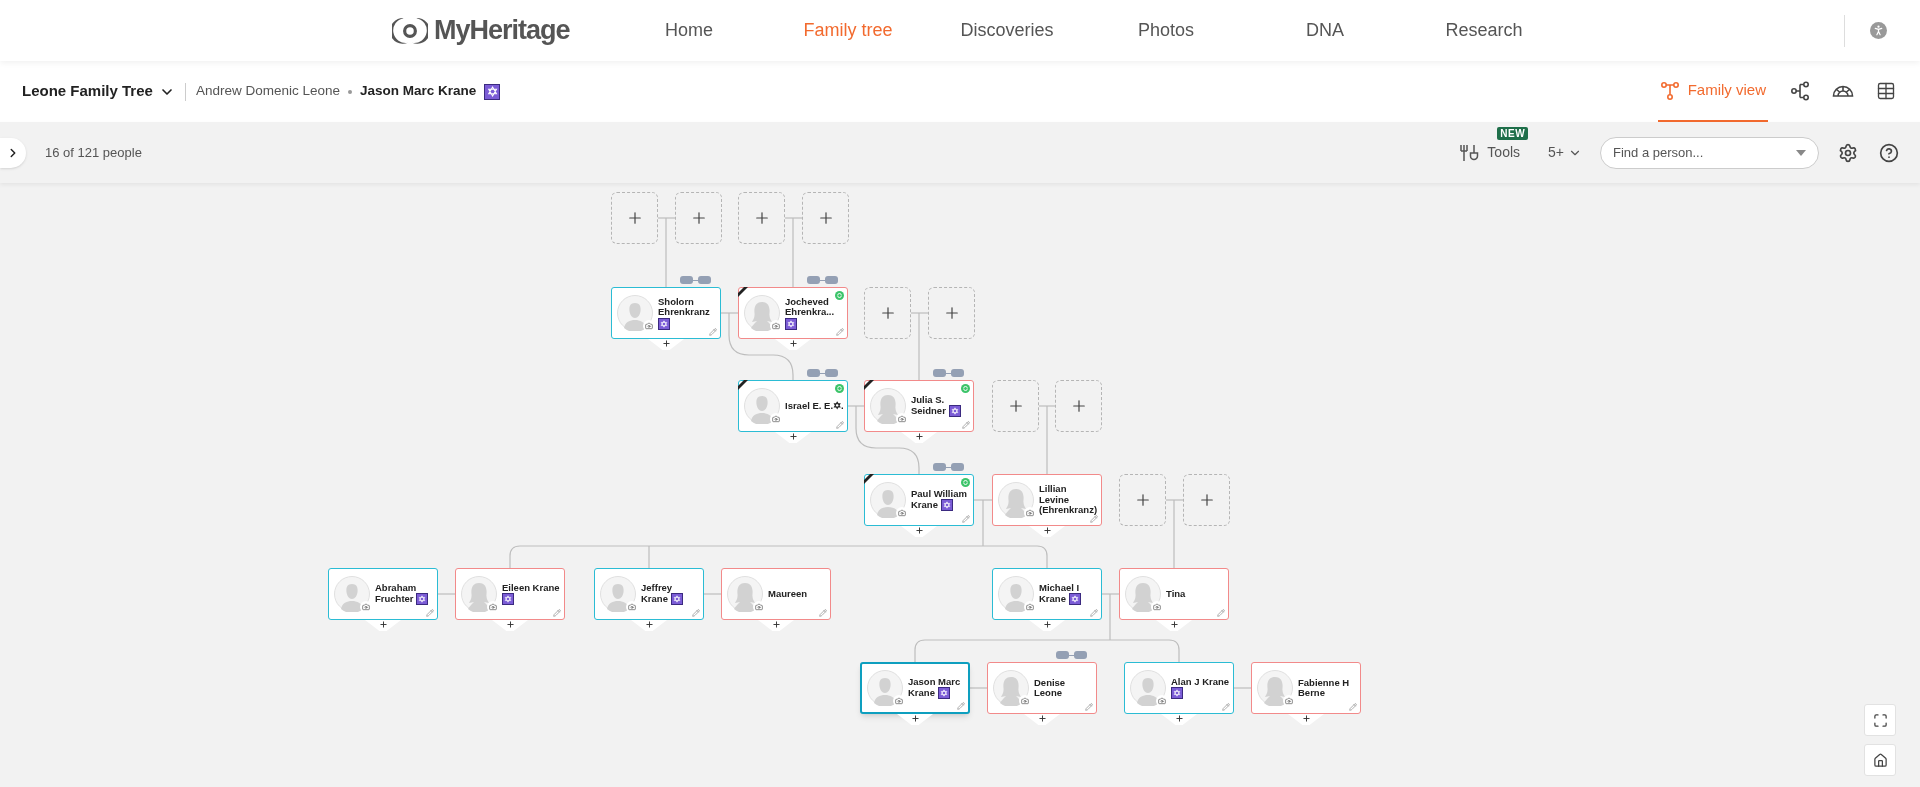 This screenshot has width=1920, height=787. Describe the element at coordinates (788, 593) in the screenshot. I see `person-name: Maureen` at that location.